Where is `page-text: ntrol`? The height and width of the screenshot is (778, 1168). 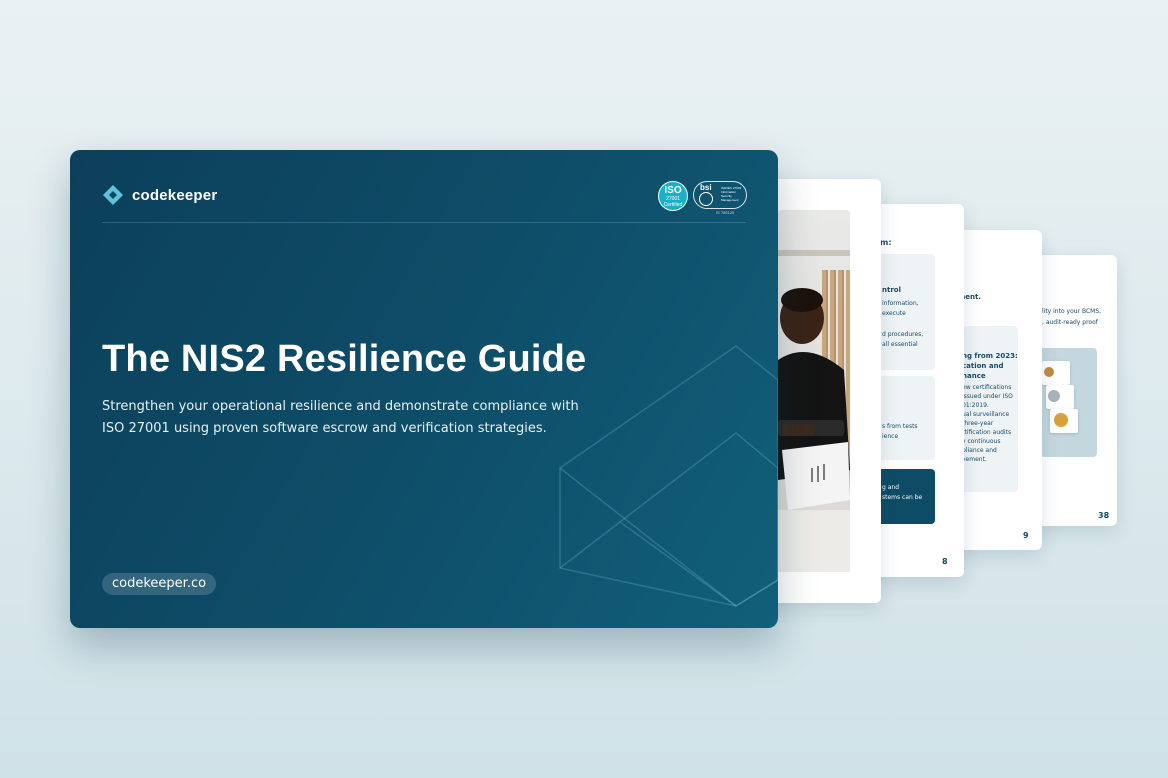 page-text: ntrol is located at coordinates (891, 290).